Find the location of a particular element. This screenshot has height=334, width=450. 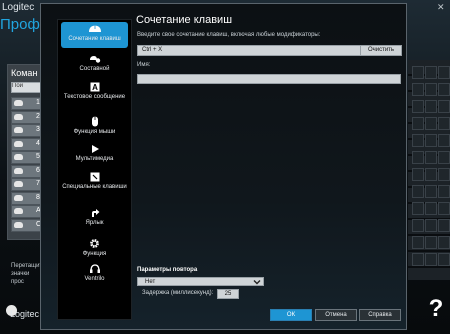

svg-text: A is located at coordinates (95, 87).